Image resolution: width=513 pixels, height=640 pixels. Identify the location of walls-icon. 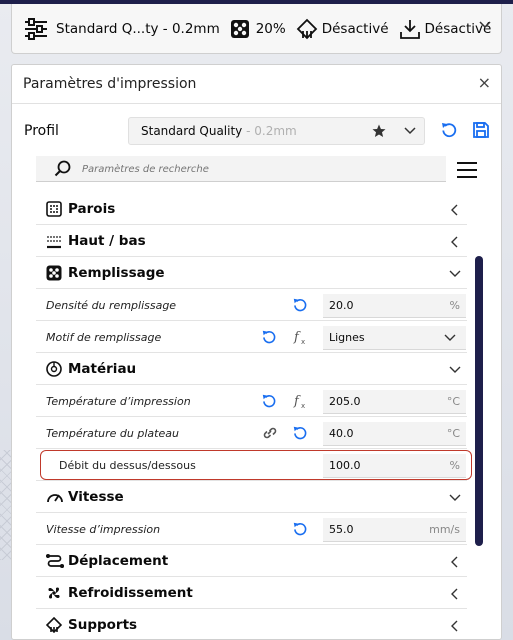
(54, 209).